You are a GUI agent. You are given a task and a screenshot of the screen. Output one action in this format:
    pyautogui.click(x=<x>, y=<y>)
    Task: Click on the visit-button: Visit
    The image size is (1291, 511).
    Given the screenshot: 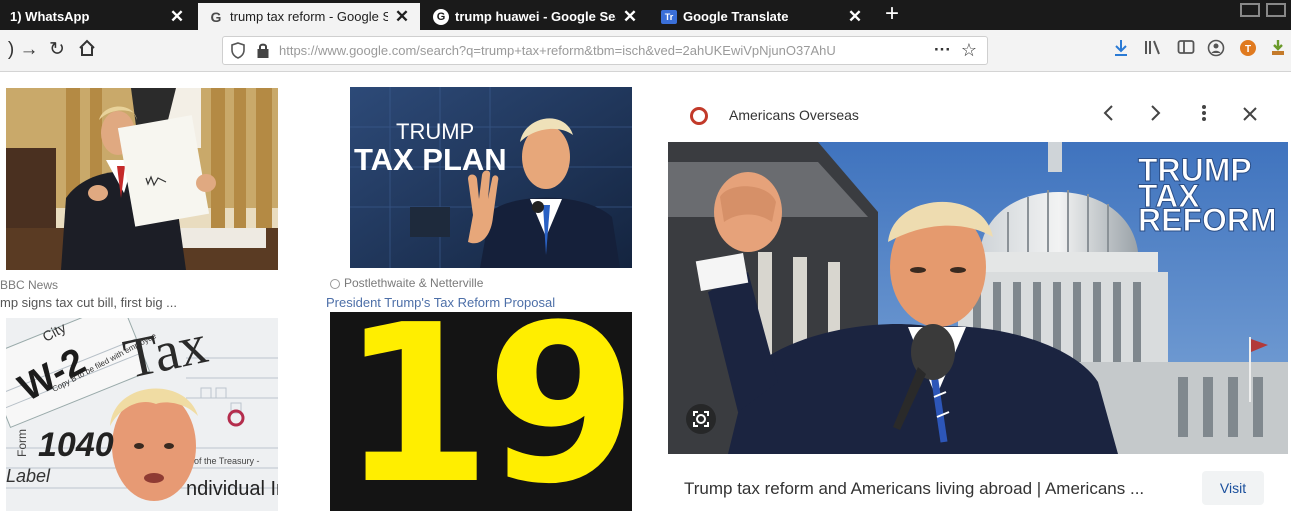 What is the action you would take?
    pyautogui.click(x=1233, y=488)
    